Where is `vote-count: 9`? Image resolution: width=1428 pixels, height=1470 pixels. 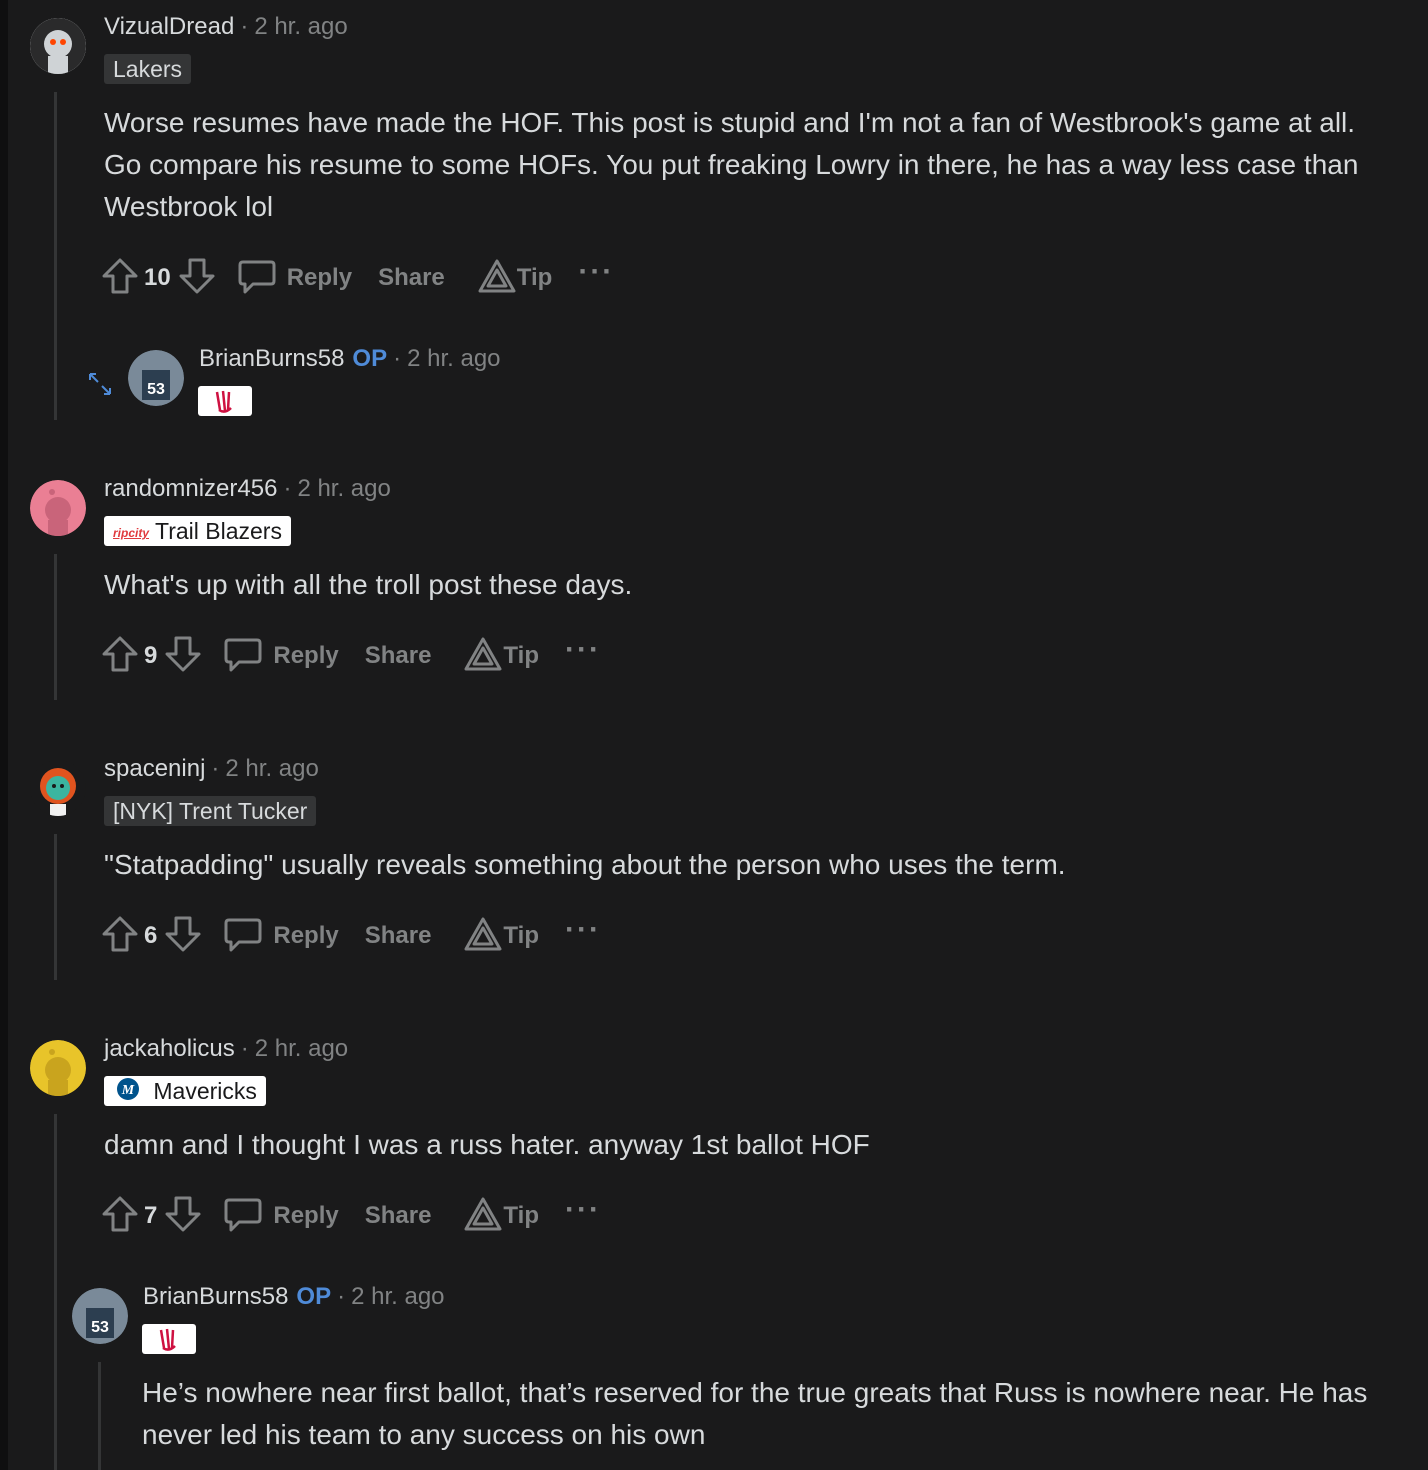 vote-count: 9 is located at coordinates (151, 655).